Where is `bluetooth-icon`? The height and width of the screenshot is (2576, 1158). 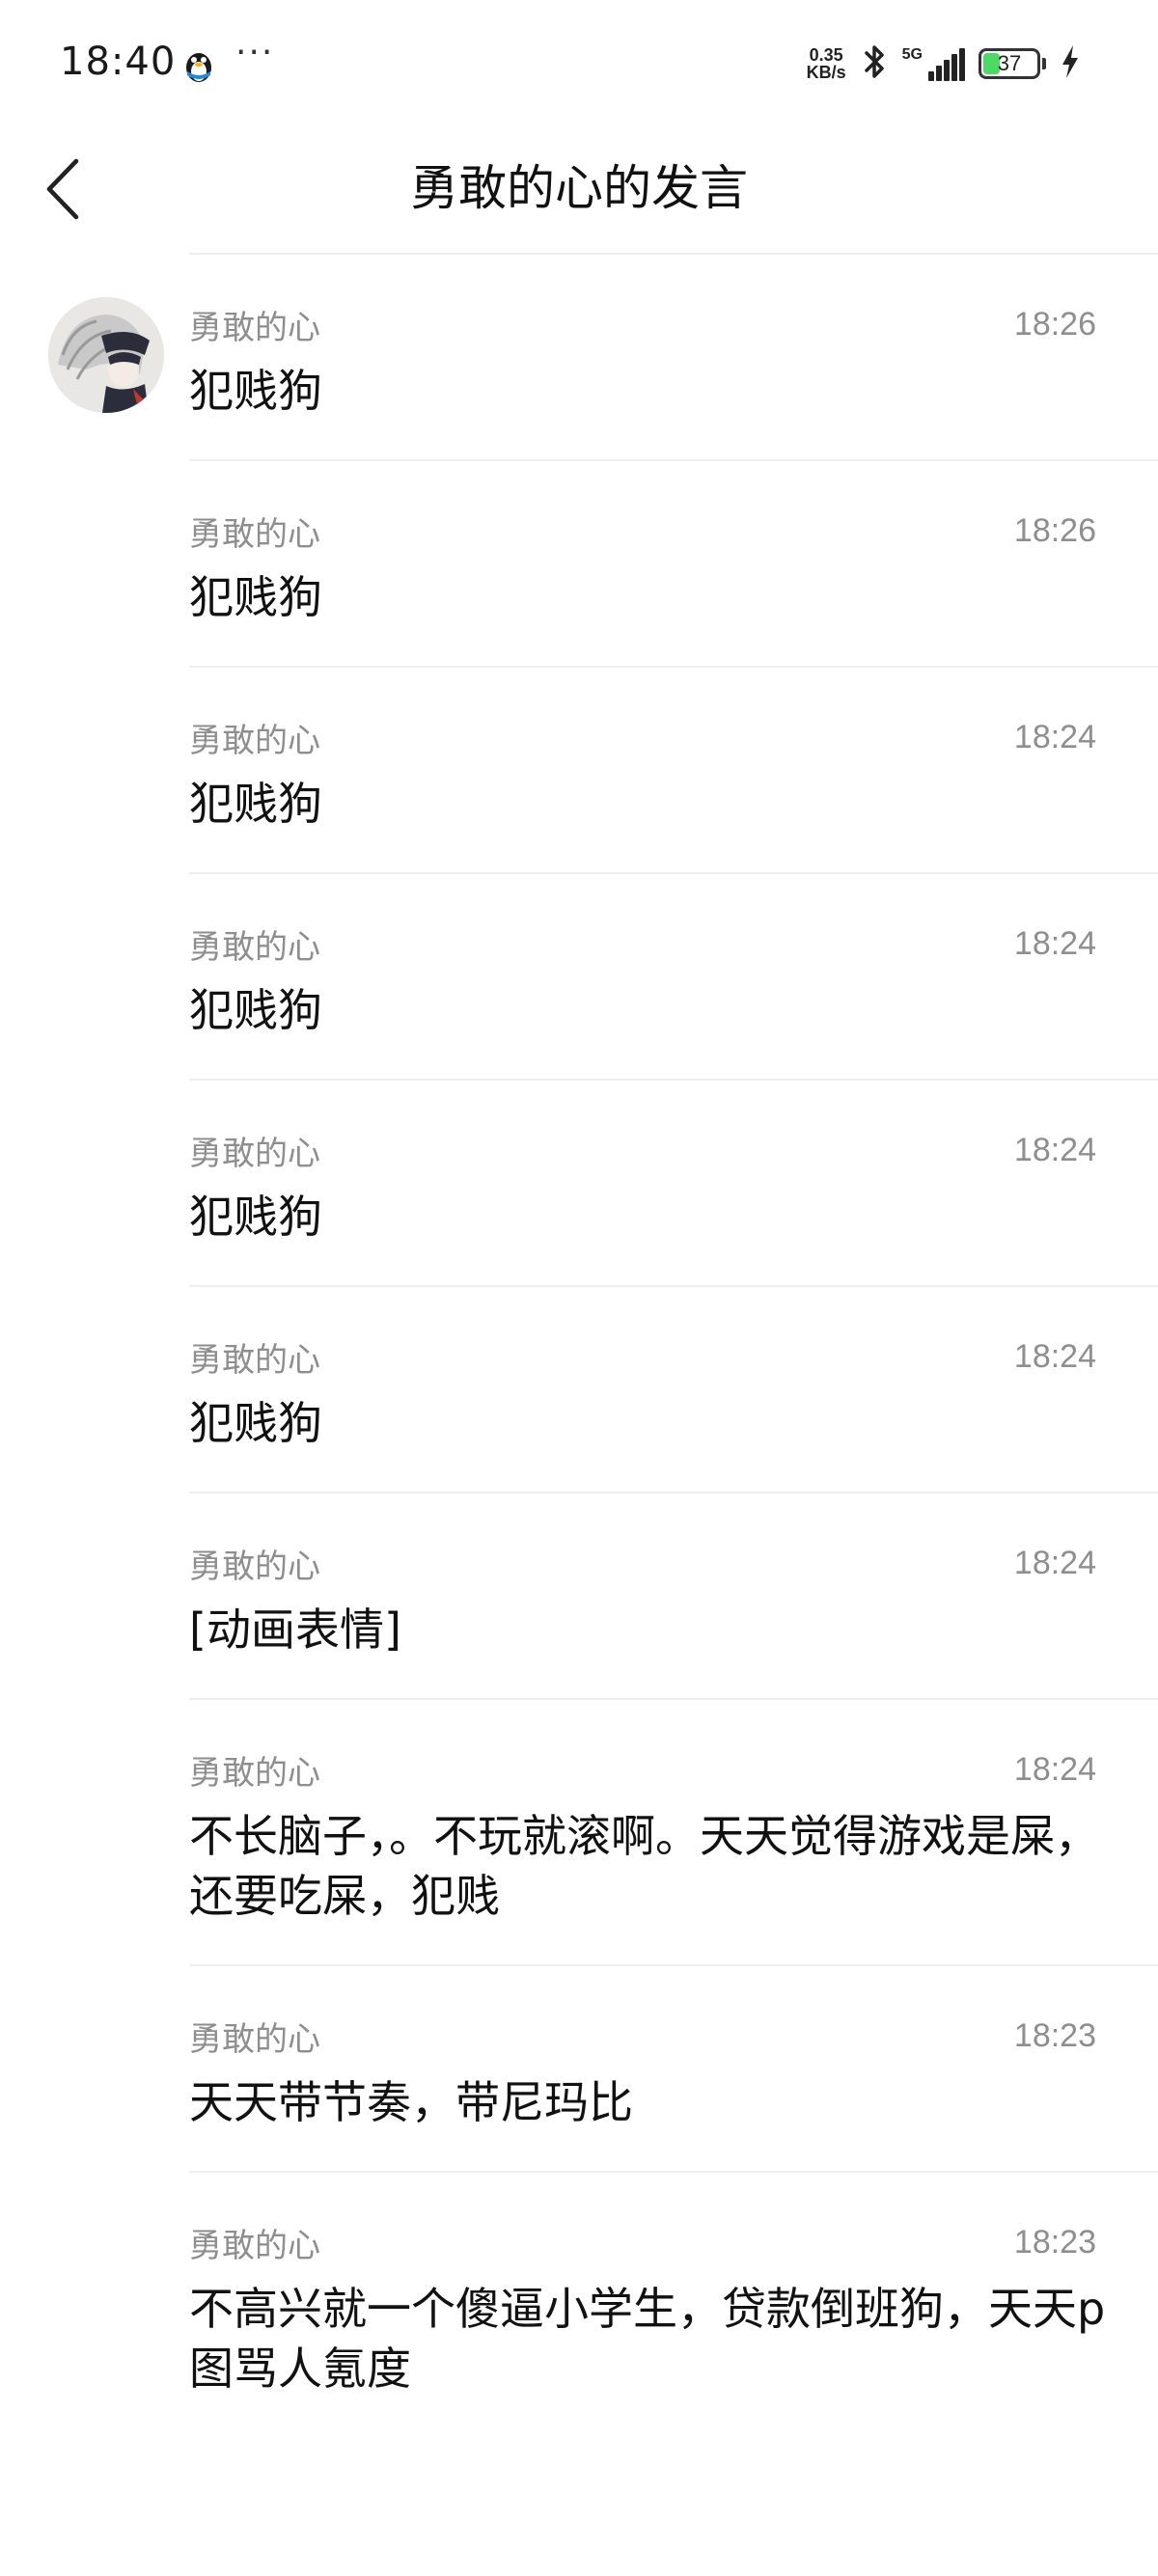 bluetooth-icon is located at coordinates (874, 64).